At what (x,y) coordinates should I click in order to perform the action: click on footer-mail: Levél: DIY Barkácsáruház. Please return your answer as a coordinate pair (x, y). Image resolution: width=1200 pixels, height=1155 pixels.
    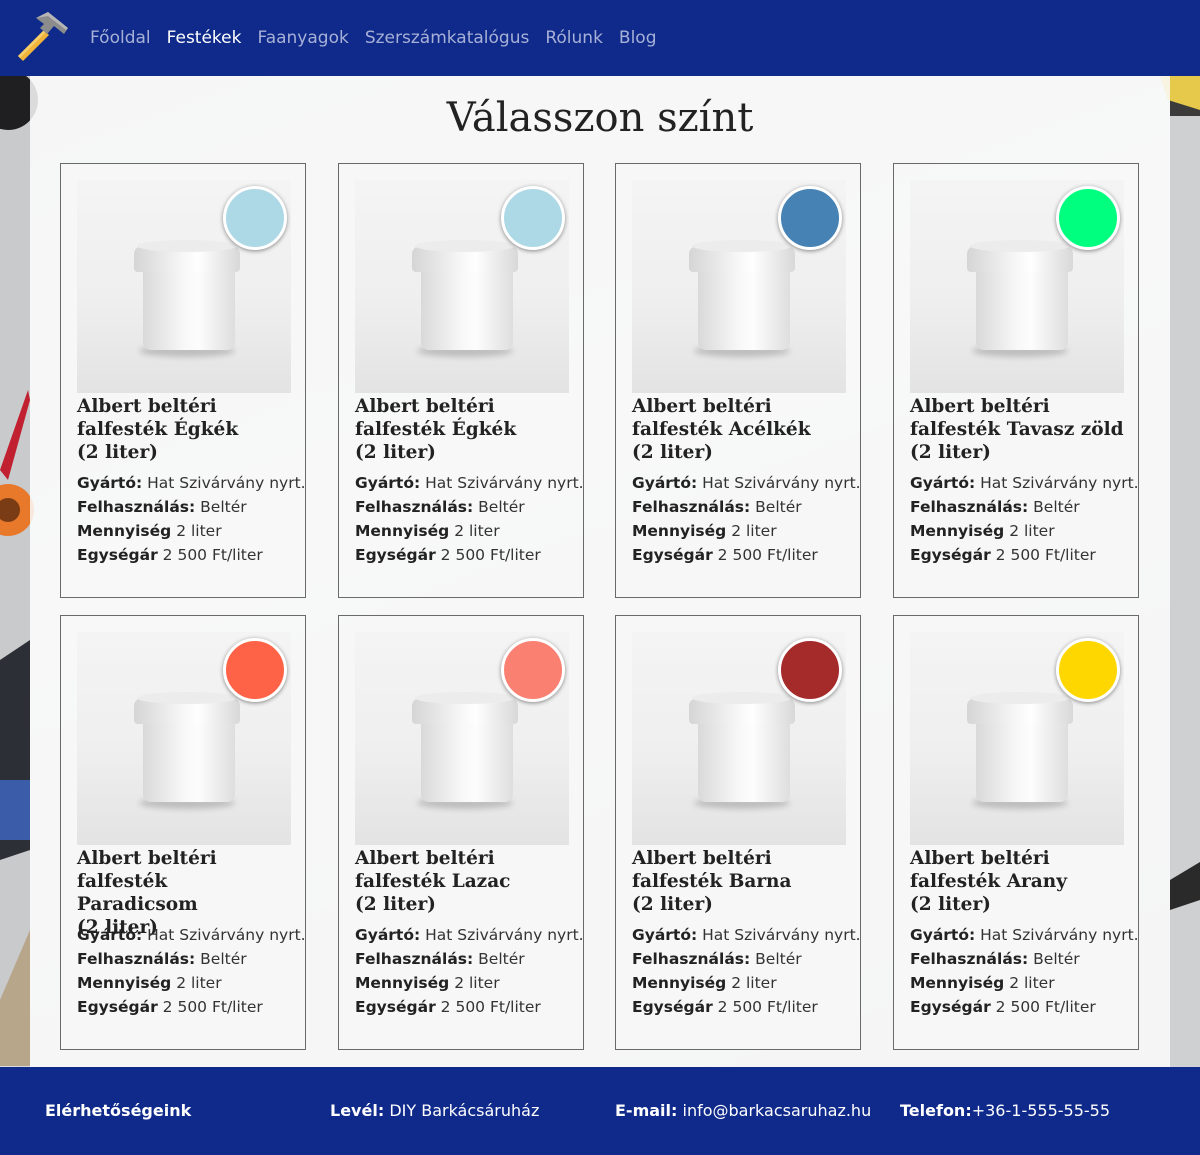
    Looking at the image, I should click on (435, 1110).